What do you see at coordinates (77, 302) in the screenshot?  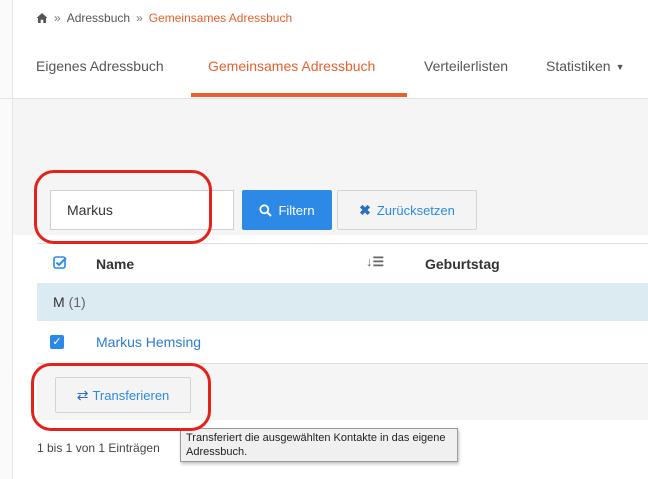 I see `group-count: (1)` at bounding box center [77, 302].